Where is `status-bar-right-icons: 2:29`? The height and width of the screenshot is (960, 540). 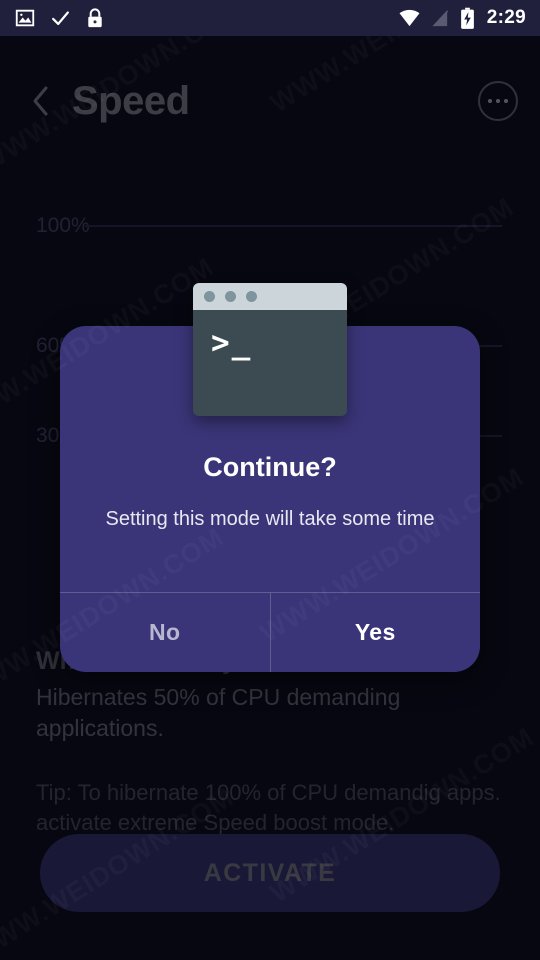
status-bar-right-icons: 2:29 is located at coordinates (462, 18).